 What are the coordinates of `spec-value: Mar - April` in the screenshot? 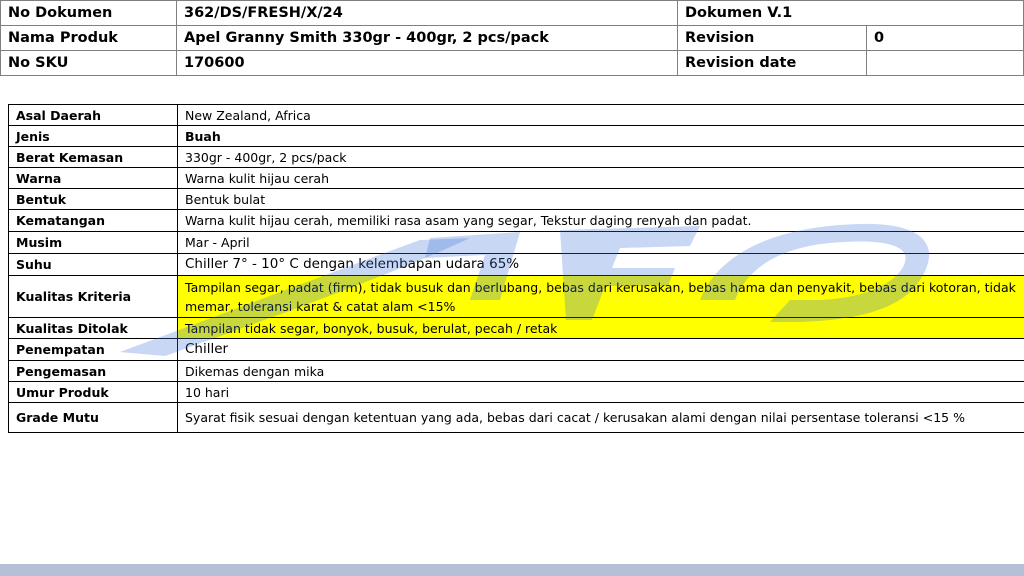 It's located at (600, 242).